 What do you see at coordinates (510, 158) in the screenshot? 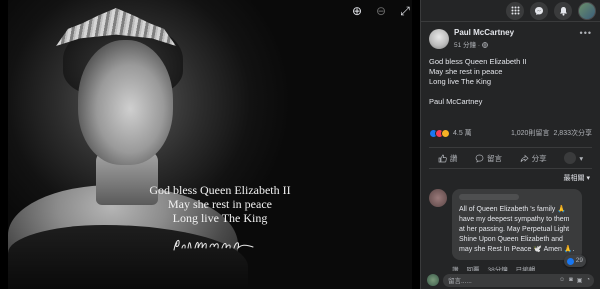
I see `post-action-bar: 讚 留言 分享 ▾` at bounding box center [510, 158].